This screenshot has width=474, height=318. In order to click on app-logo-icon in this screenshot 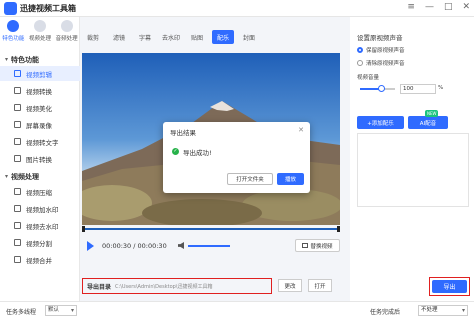, I will do `click(10, 8)`.